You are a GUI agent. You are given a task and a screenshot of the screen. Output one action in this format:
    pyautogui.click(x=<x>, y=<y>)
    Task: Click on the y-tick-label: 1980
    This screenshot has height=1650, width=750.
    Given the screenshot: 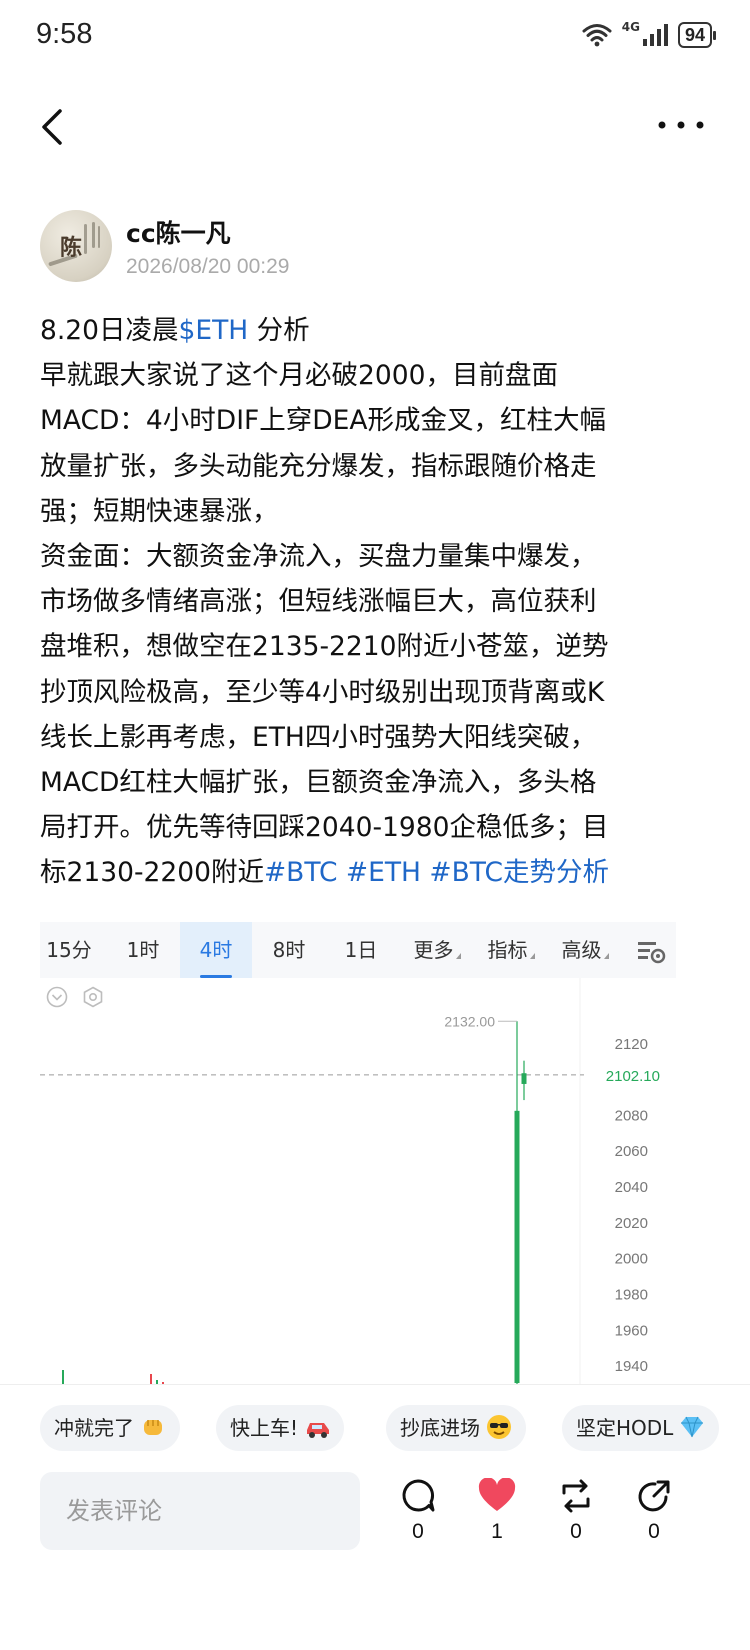 What is the action you would take?
    pyautogui.click(x=631, y=1295)
    